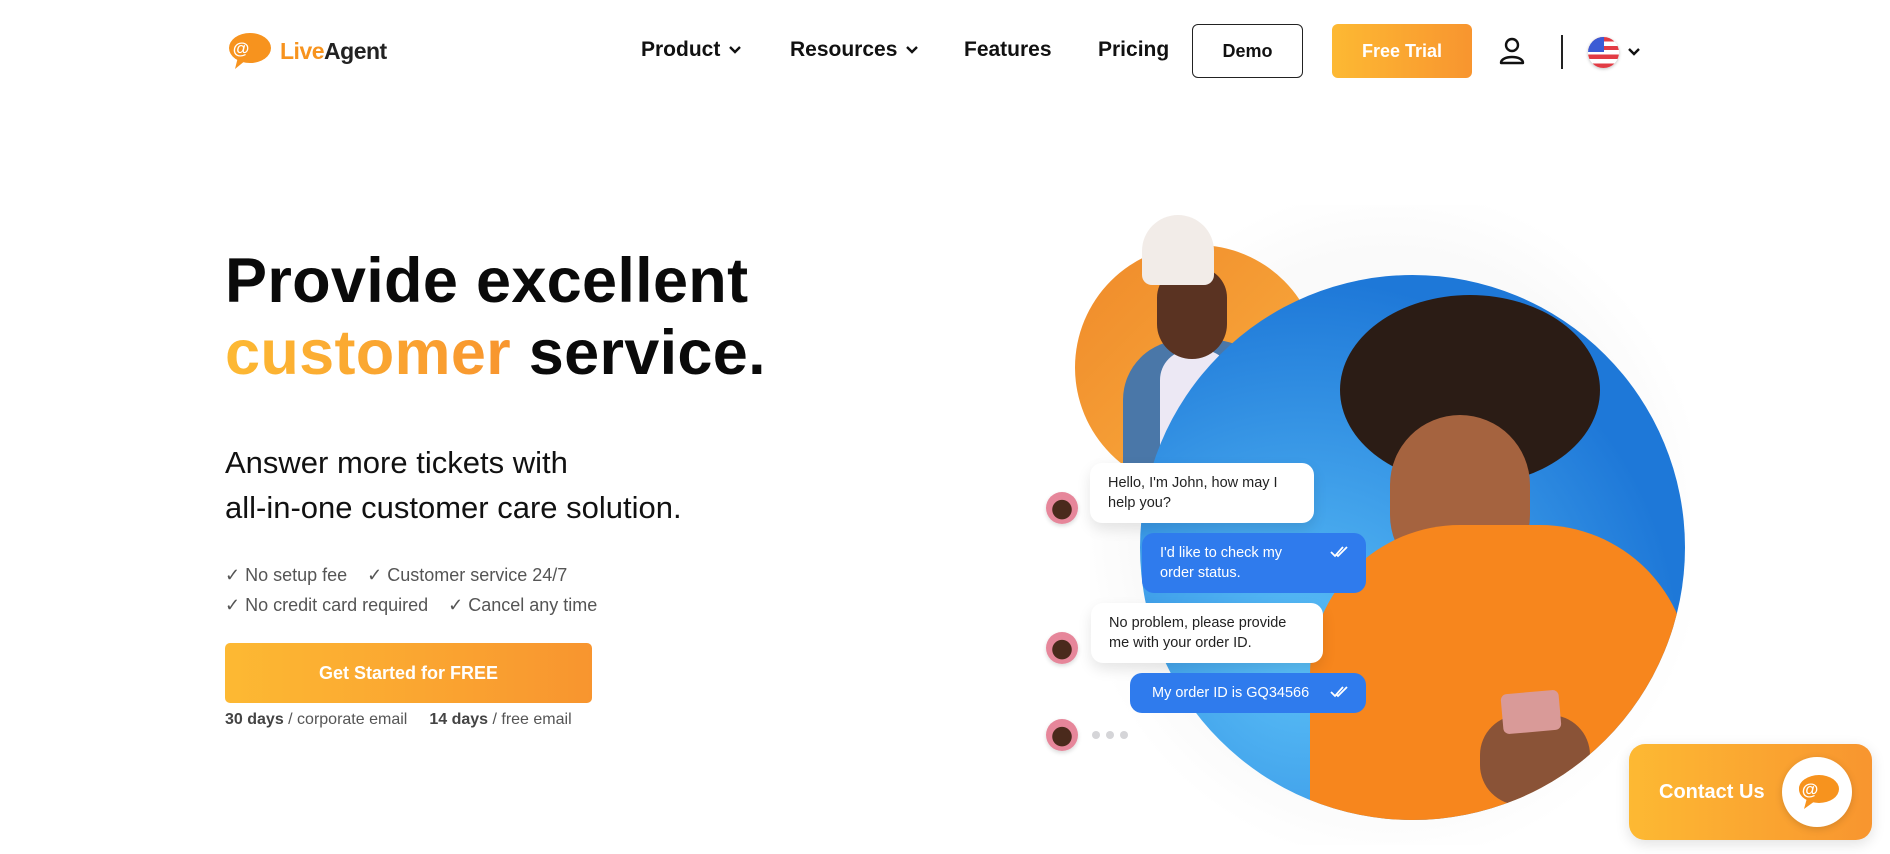 This screenshot has width=1890, height=854. What do you see at coordinates (1603, 52) in the screenshot?
I see `us-flag-icon` at bounding box center [1603, 52].